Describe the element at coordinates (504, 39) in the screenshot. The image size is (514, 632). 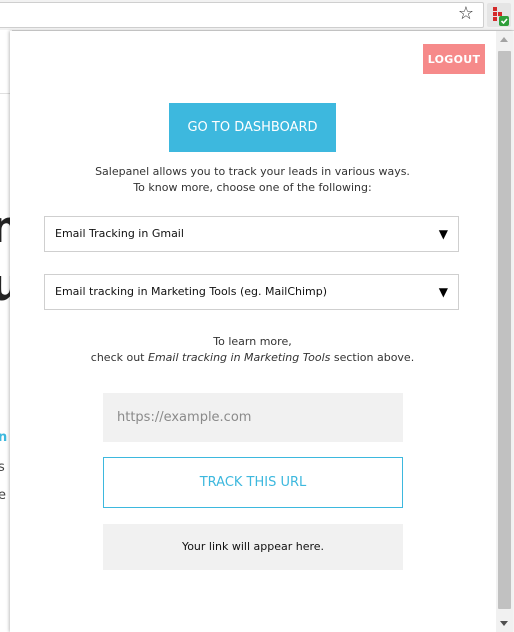
I see `scroll-up-arrow-icon` at that location.